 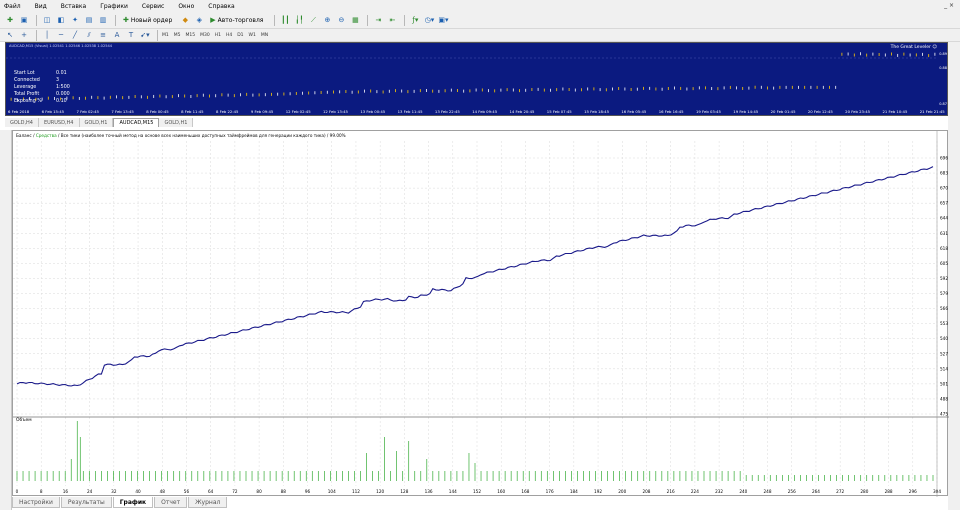 I want to click on y-tick-label: 605, so click(x=944, y=263).